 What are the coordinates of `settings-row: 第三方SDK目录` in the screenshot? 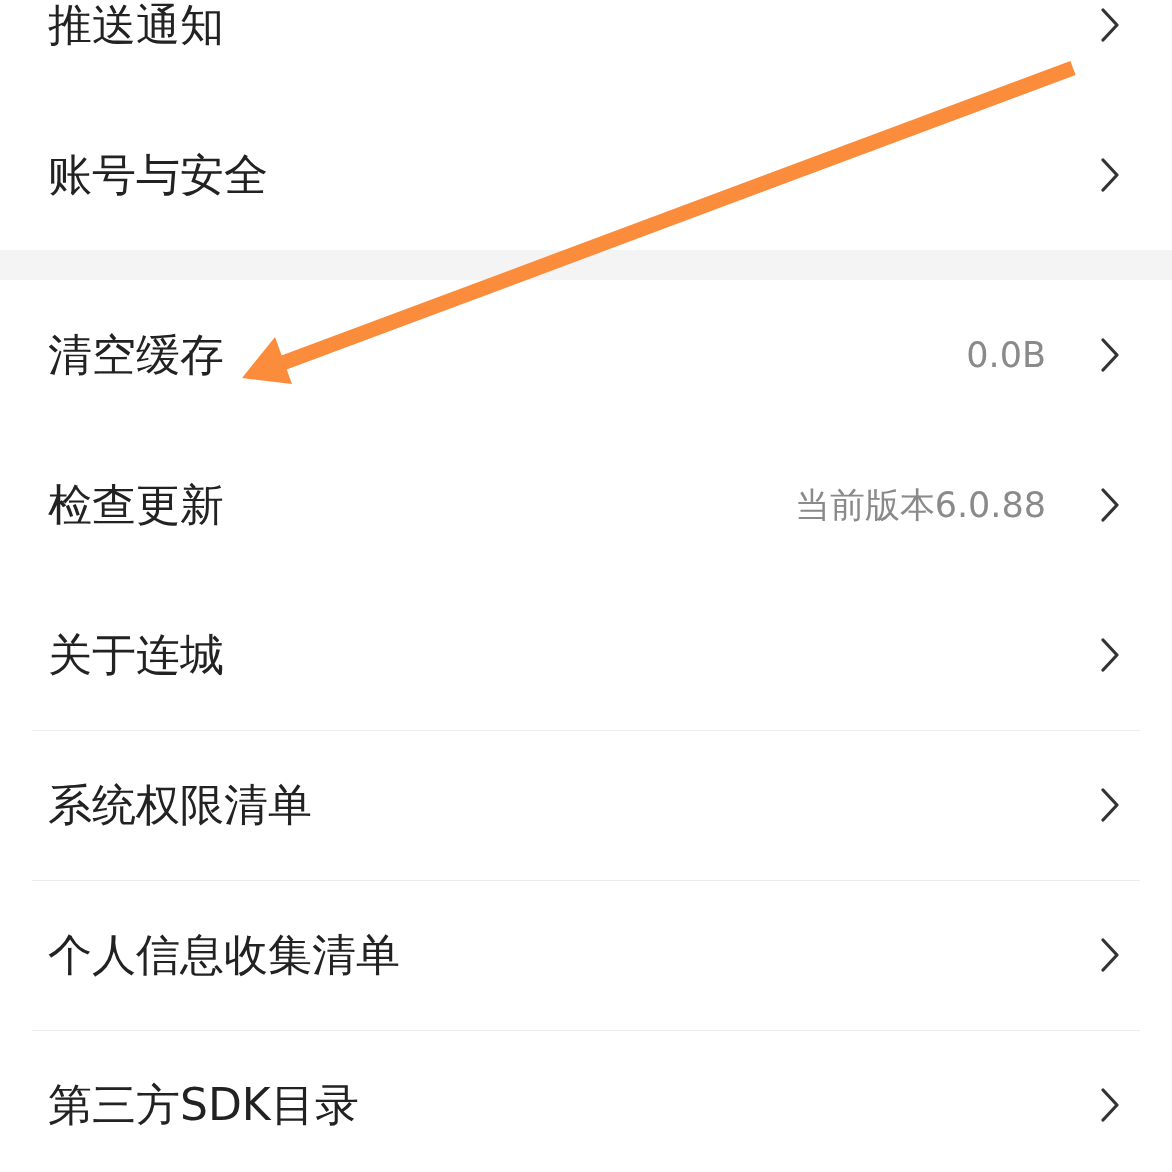 It's located at (586, 1101).